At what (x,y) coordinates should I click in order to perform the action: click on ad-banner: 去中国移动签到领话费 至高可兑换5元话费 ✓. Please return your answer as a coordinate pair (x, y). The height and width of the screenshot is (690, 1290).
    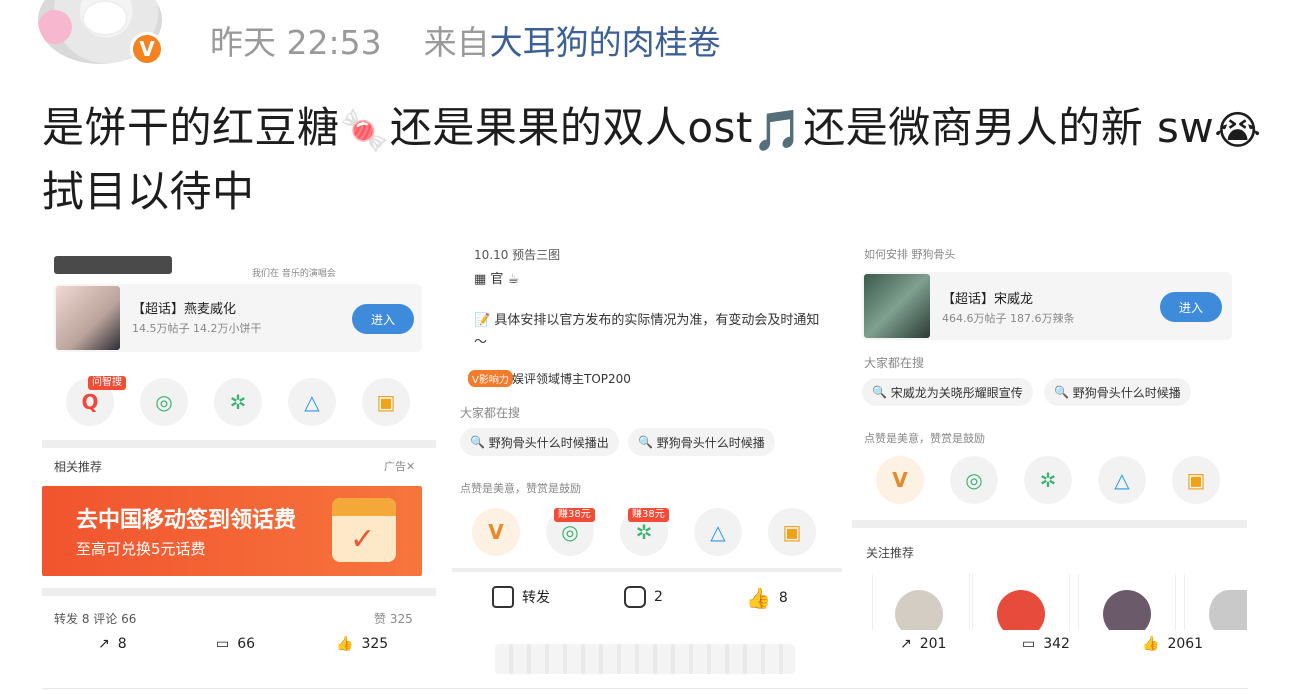
    Looking at the image, I should click on (232, 531).